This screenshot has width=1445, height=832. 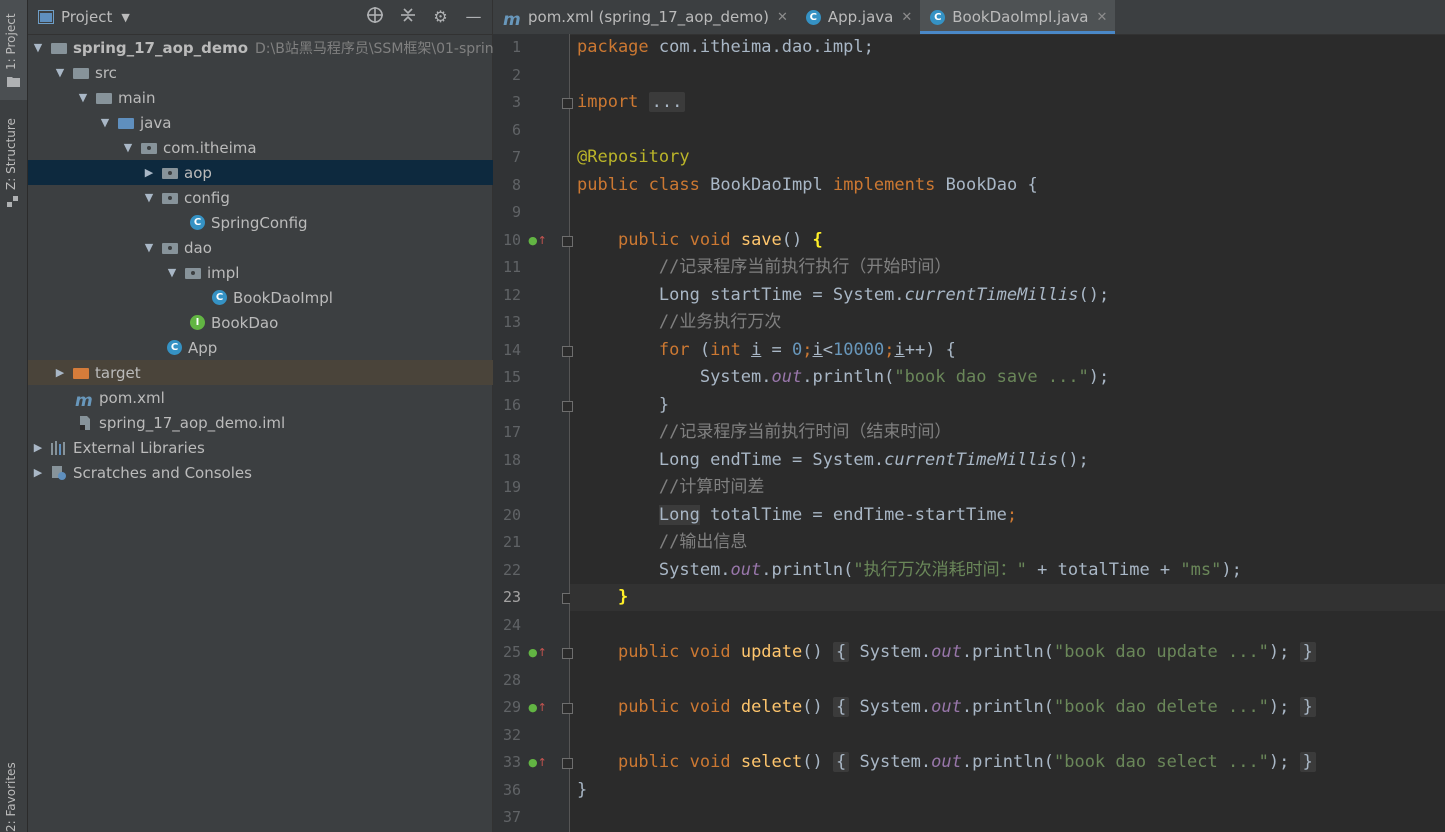 I want to click on tree-item-target: ▶ target, so click(x=273, y=372).